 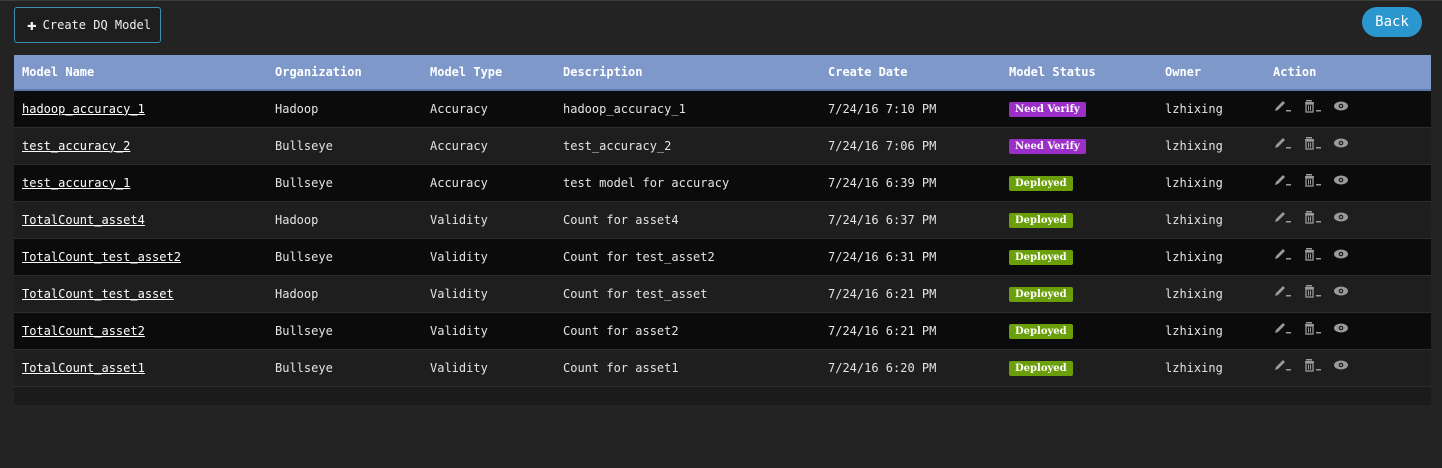 I want to click on cell-model-name: TotalCount_test_asset, so click(x=140, y=294).